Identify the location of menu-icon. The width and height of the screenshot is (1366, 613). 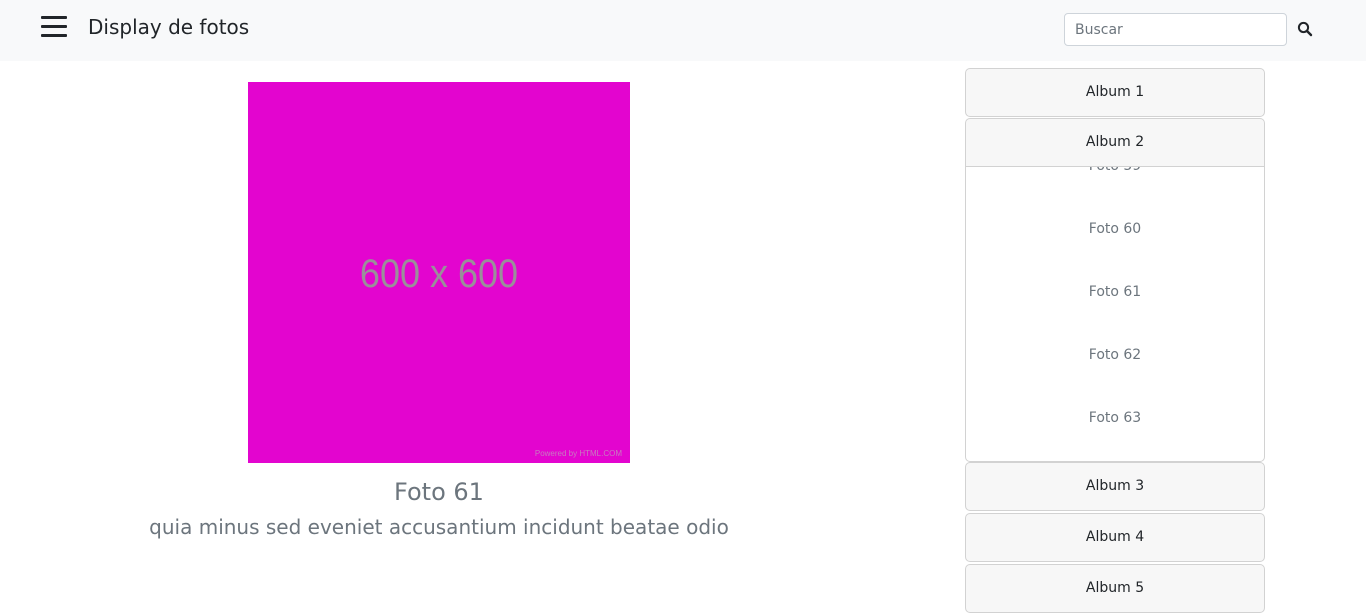
(54, 27).